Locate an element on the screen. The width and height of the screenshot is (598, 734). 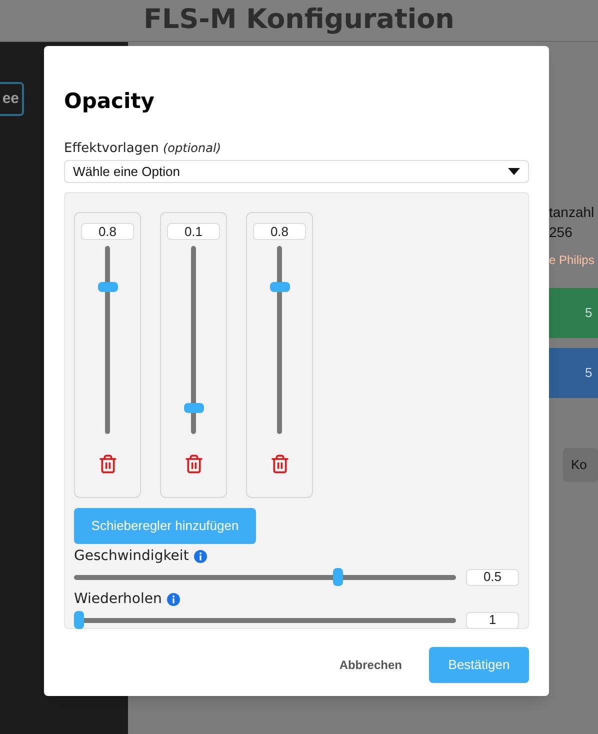
preset-select: Wähle eine Option is located at coordinates (296, 171).